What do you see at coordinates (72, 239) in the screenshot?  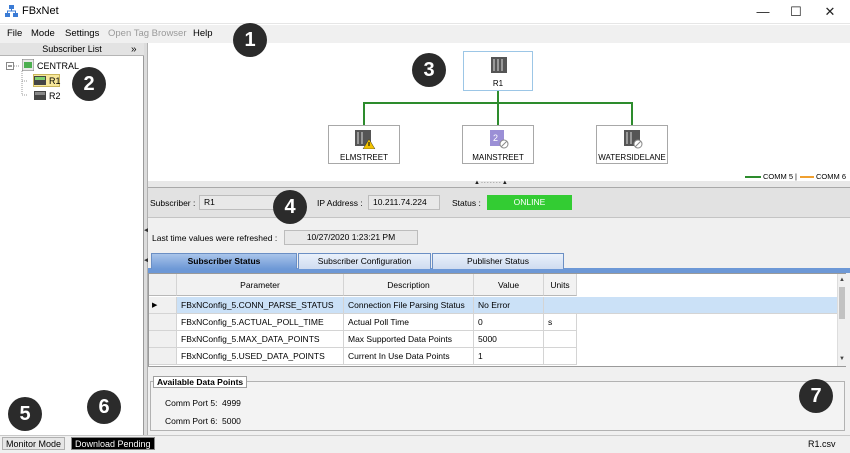 I see `subscriber-list-pane` at bounding box center [72, 239].